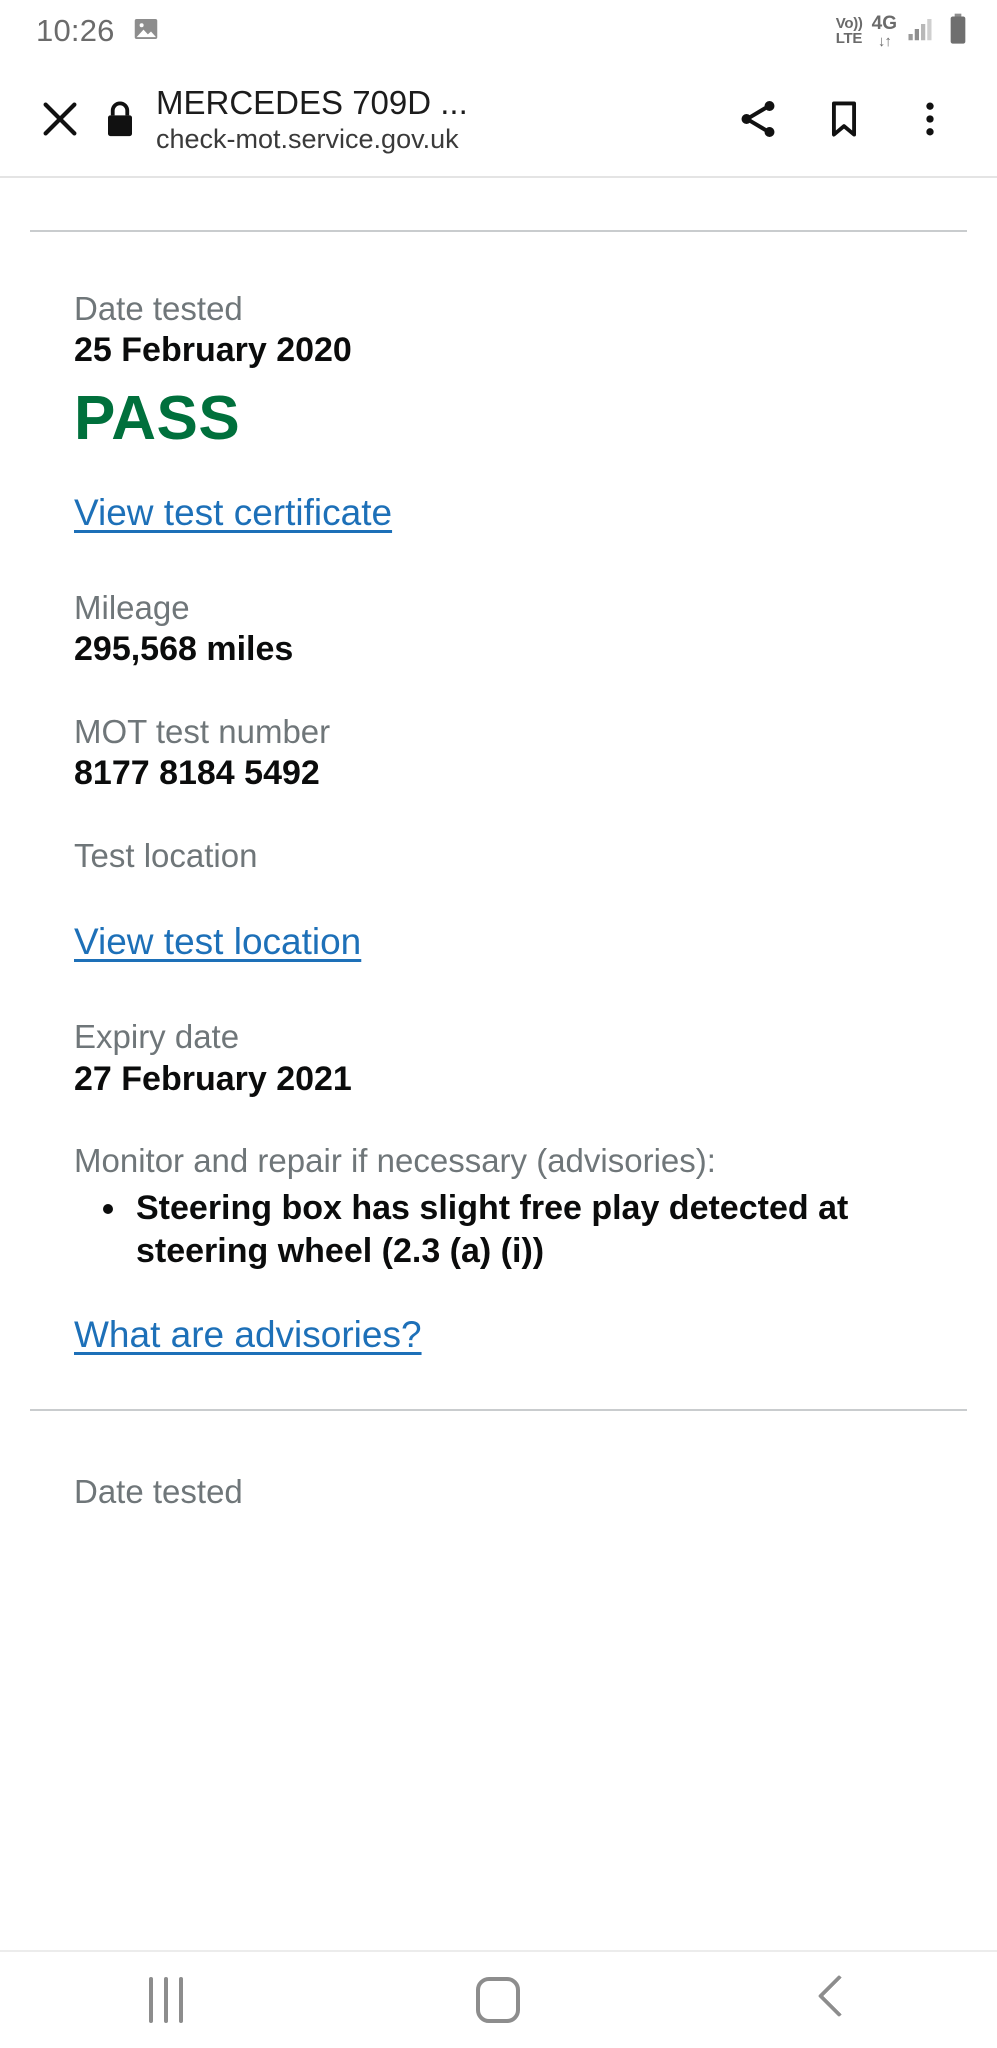  I want to click on volte-icon: Vo)) LTE, so click(849, 31).